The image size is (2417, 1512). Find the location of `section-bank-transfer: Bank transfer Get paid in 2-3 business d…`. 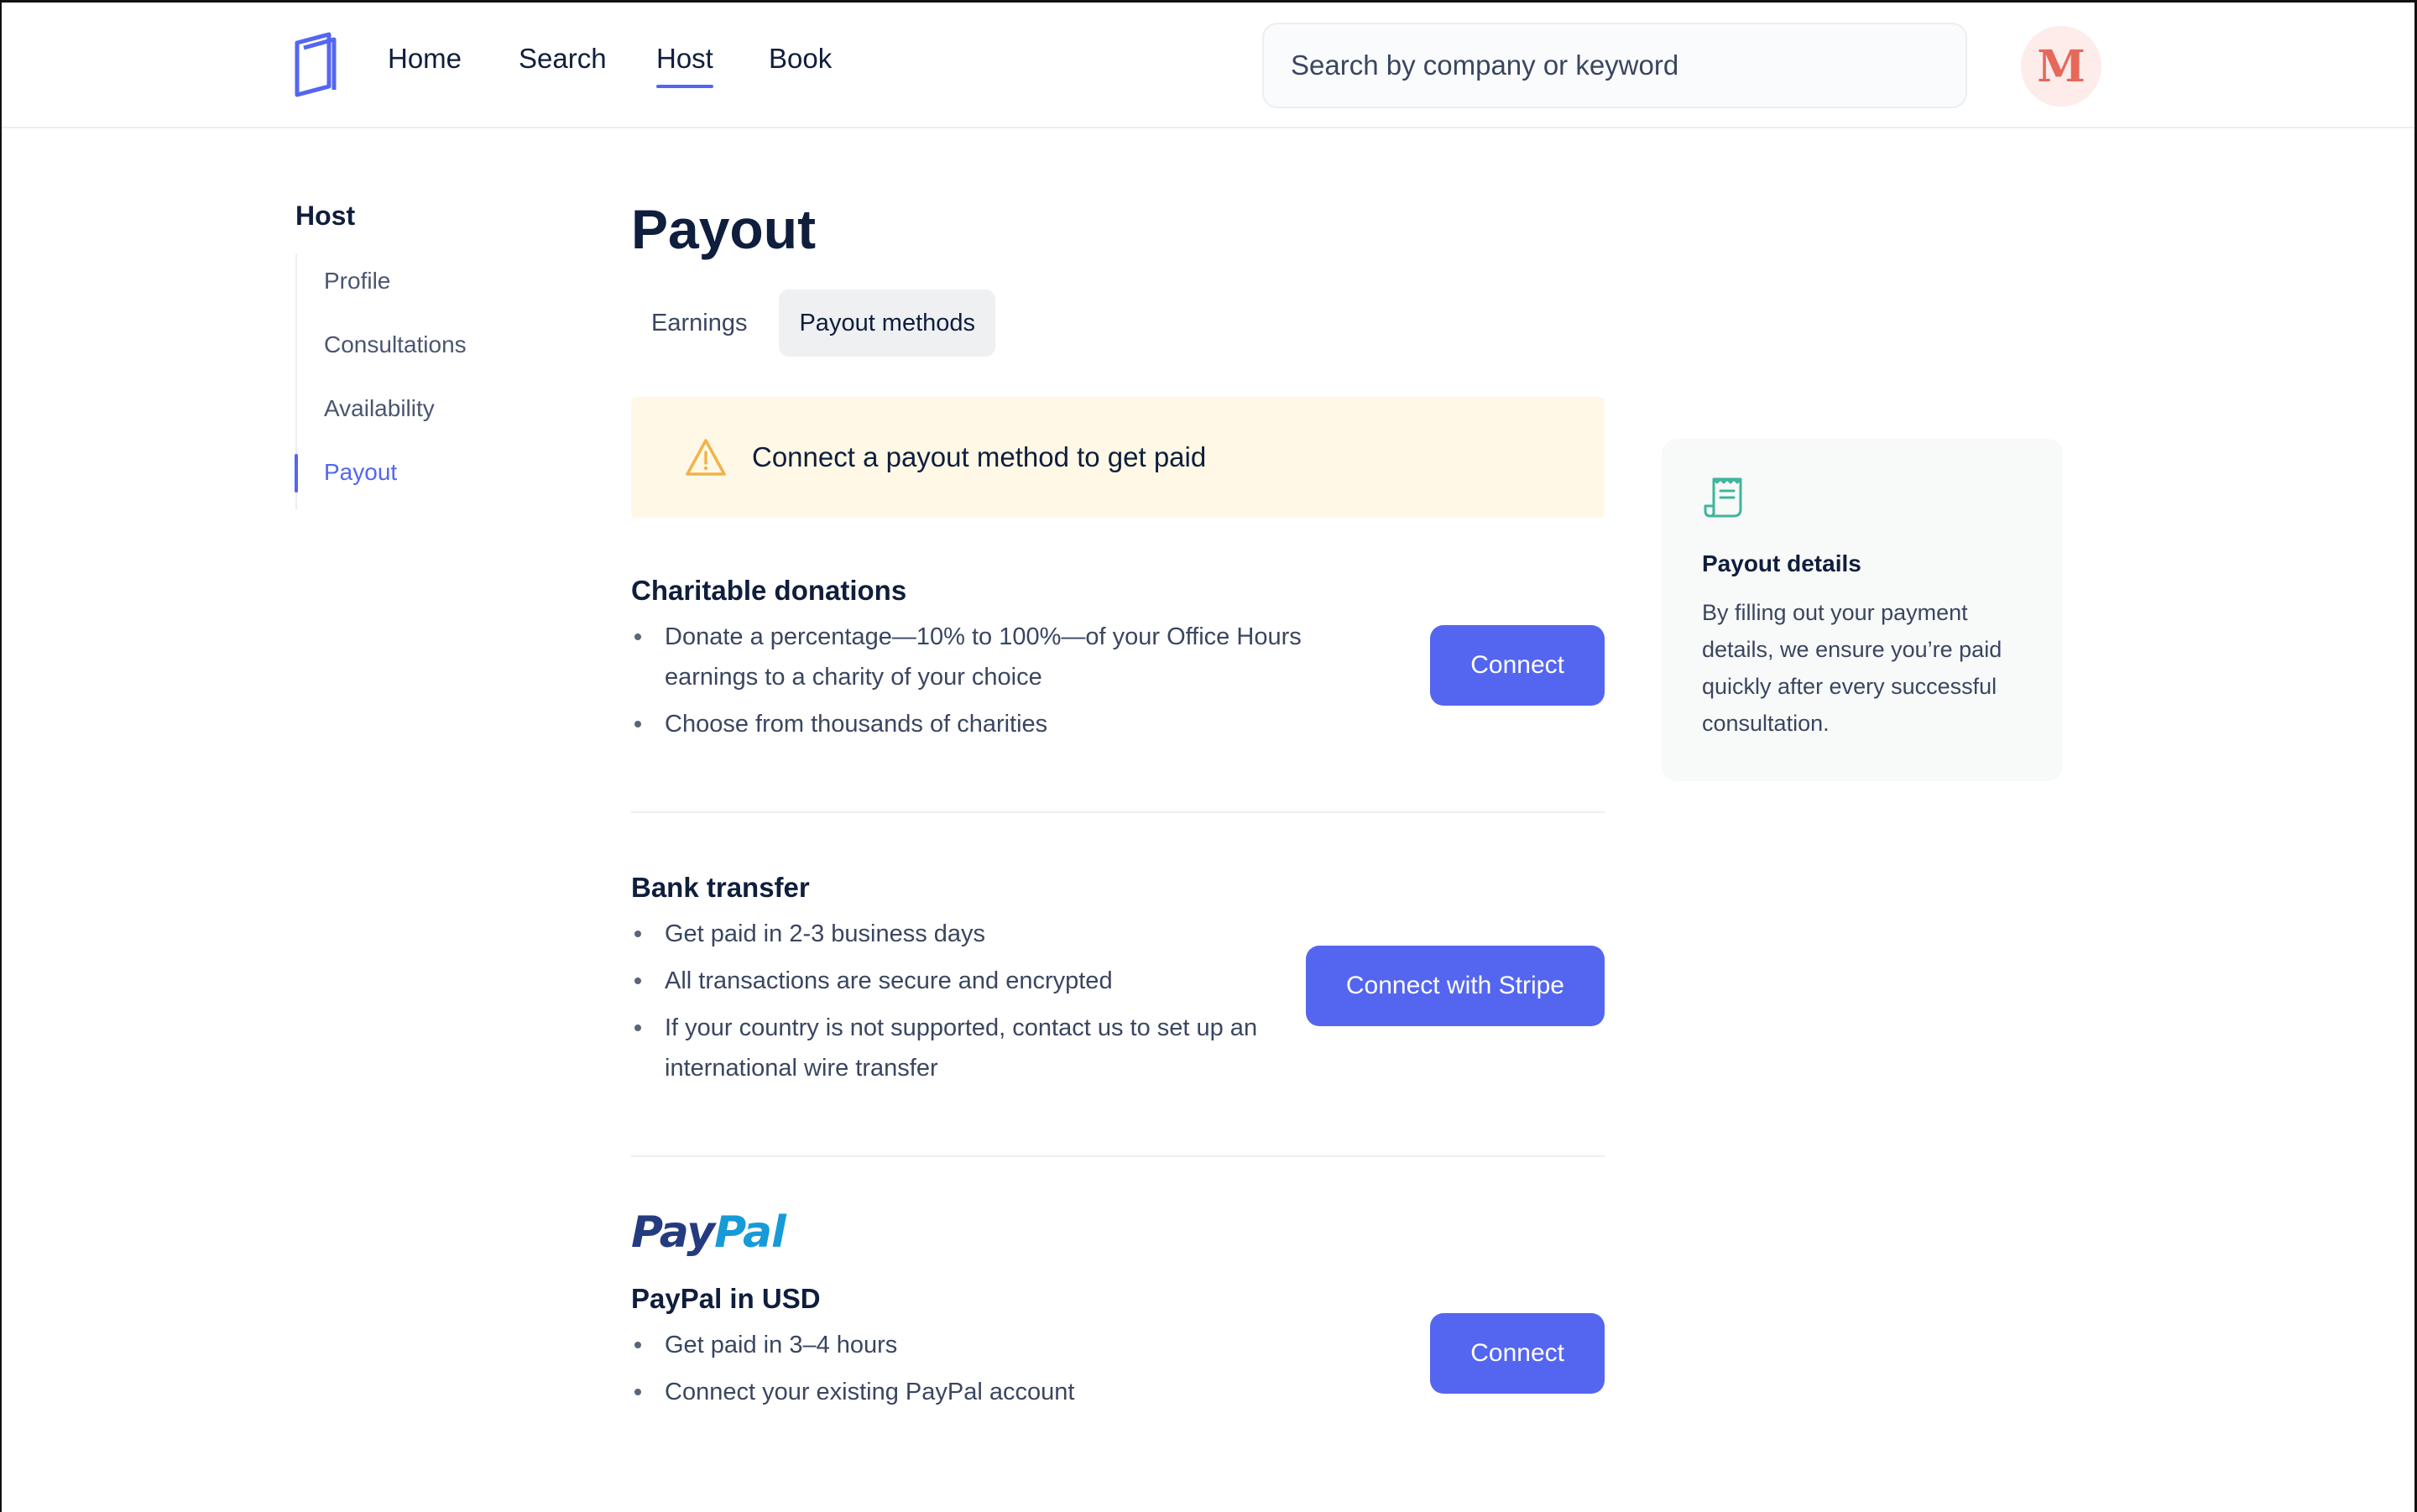

section-bank-transfer: Bank transfer Get paid in 2-3 business d… is located at coordinates (1118, 981).